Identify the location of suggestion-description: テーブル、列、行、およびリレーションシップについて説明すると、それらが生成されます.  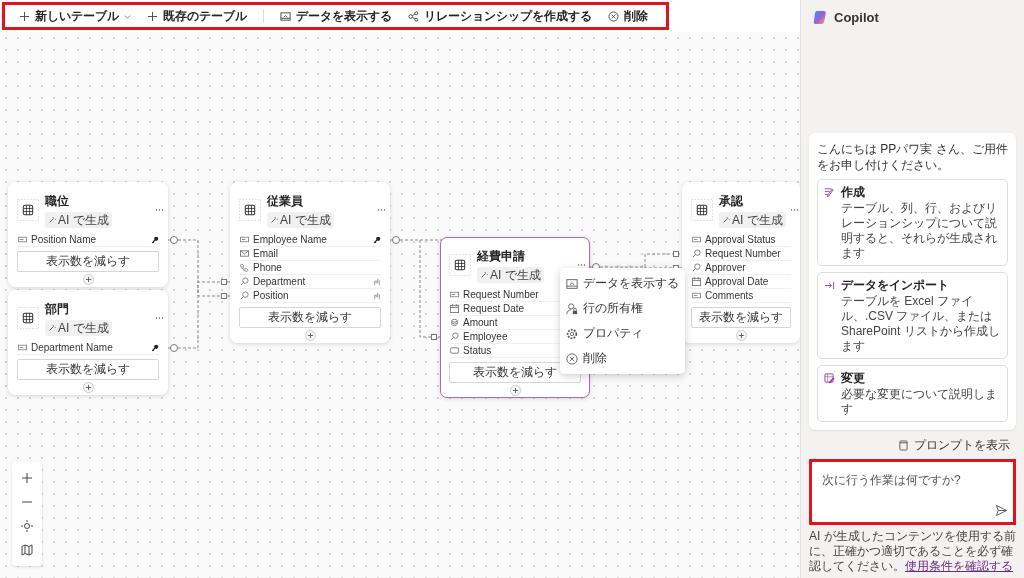
(919, 231).